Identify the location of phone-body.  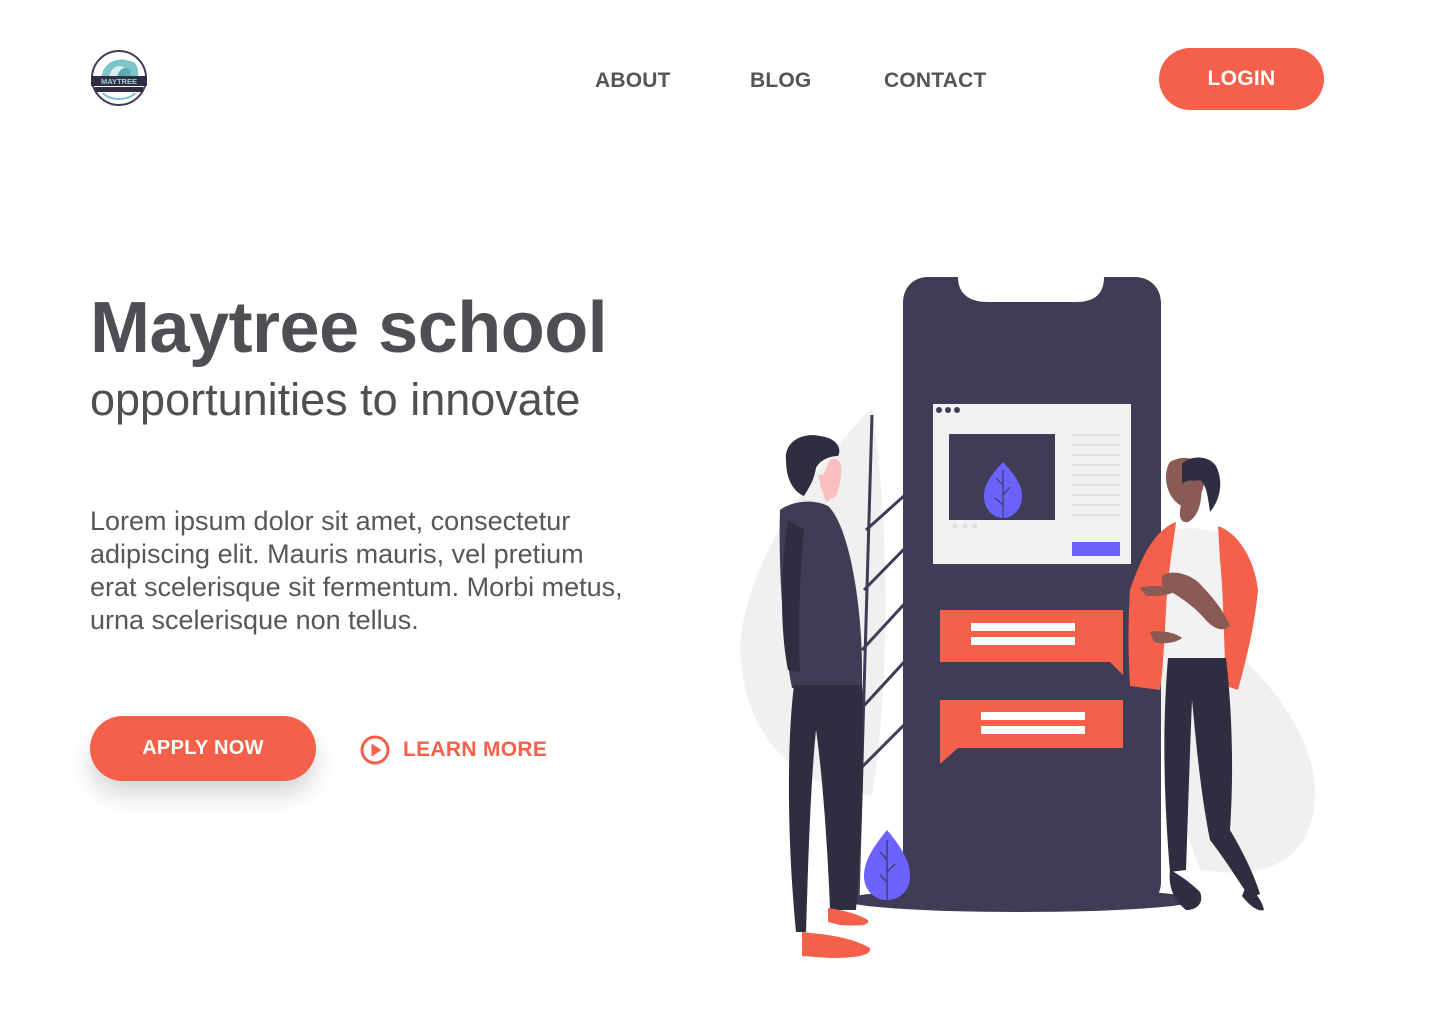
(1032, 592).